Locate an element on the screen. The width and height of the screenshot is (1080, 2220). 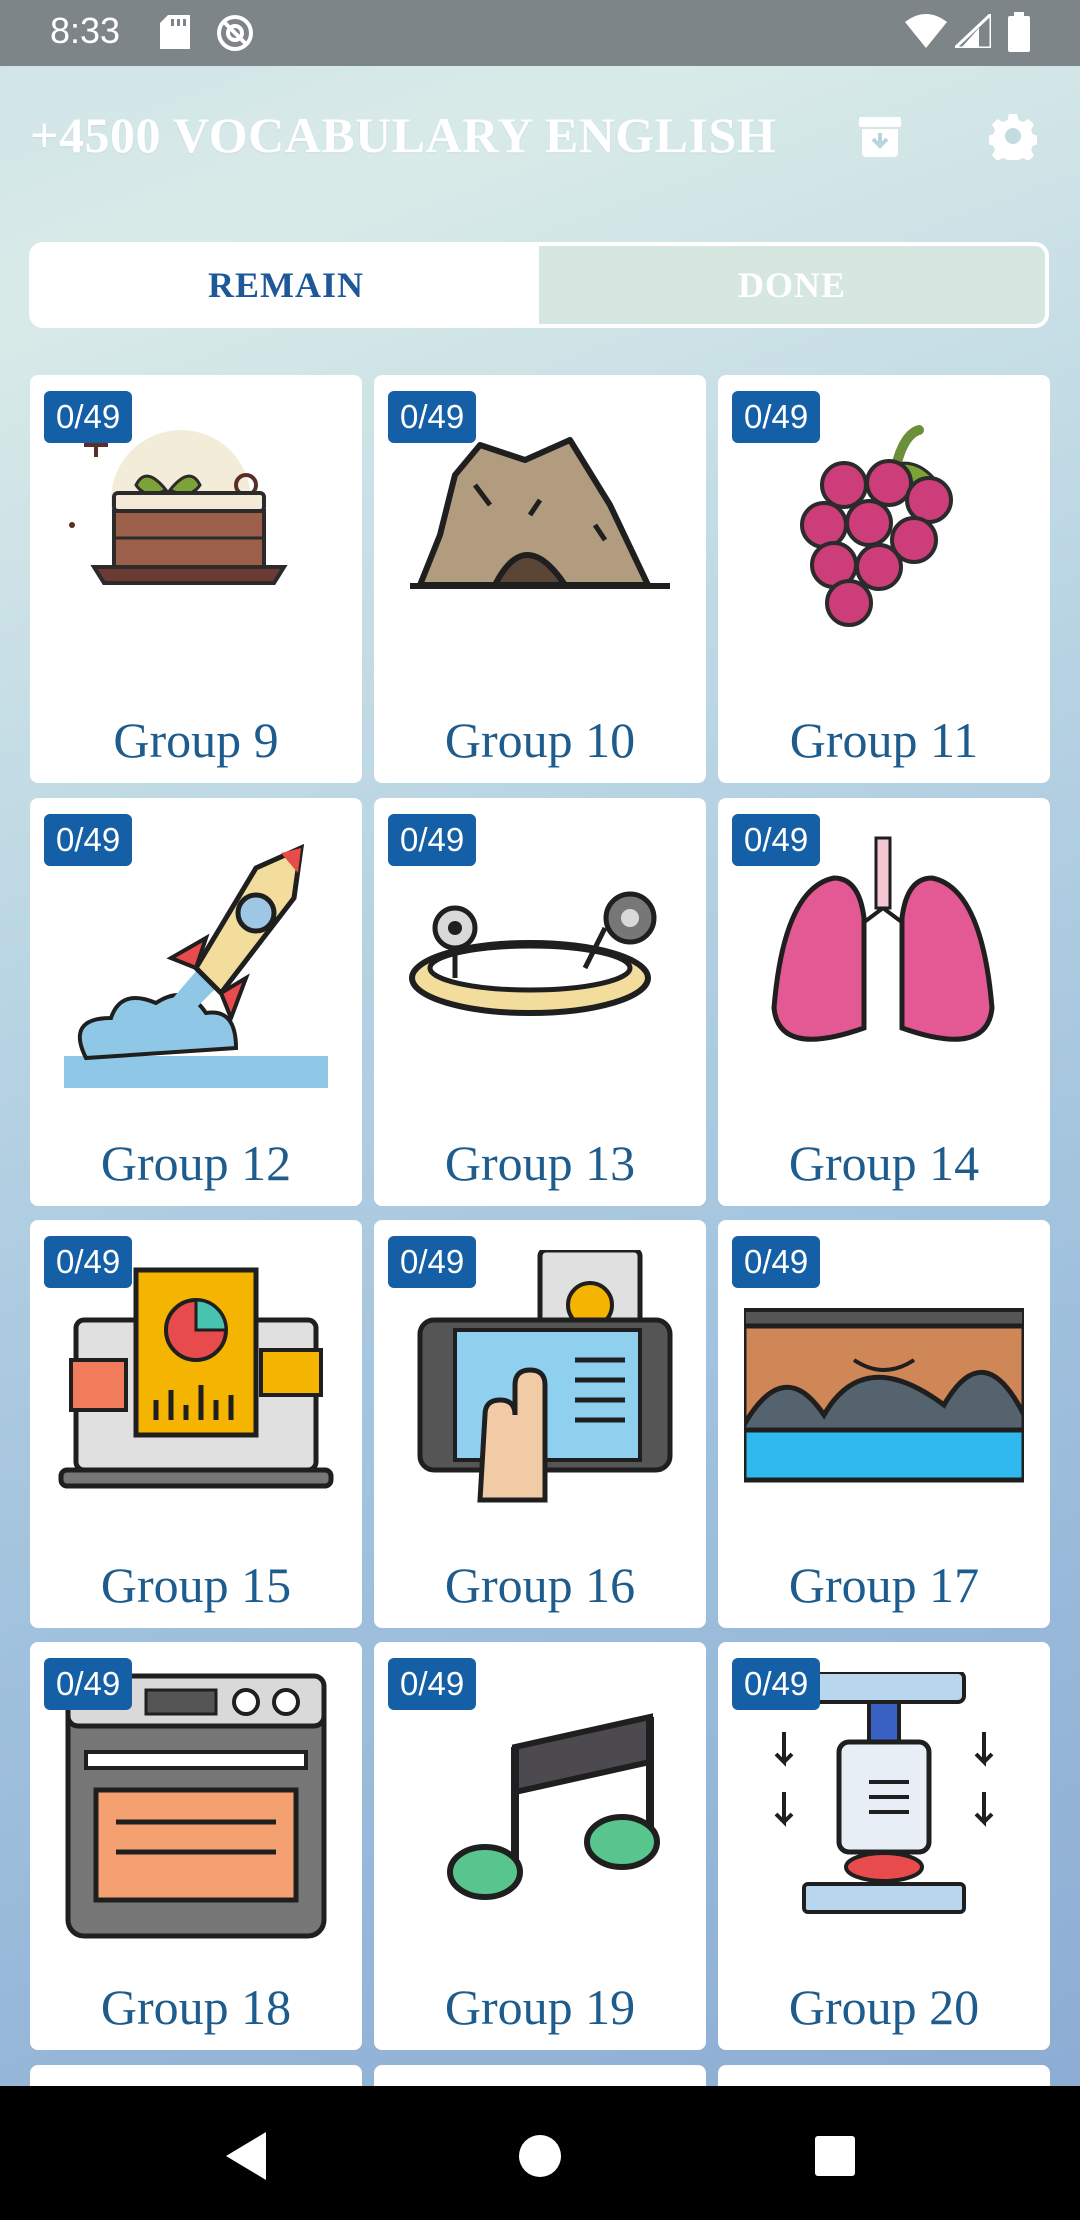
home-icon is located at coordinates (540, 2156).